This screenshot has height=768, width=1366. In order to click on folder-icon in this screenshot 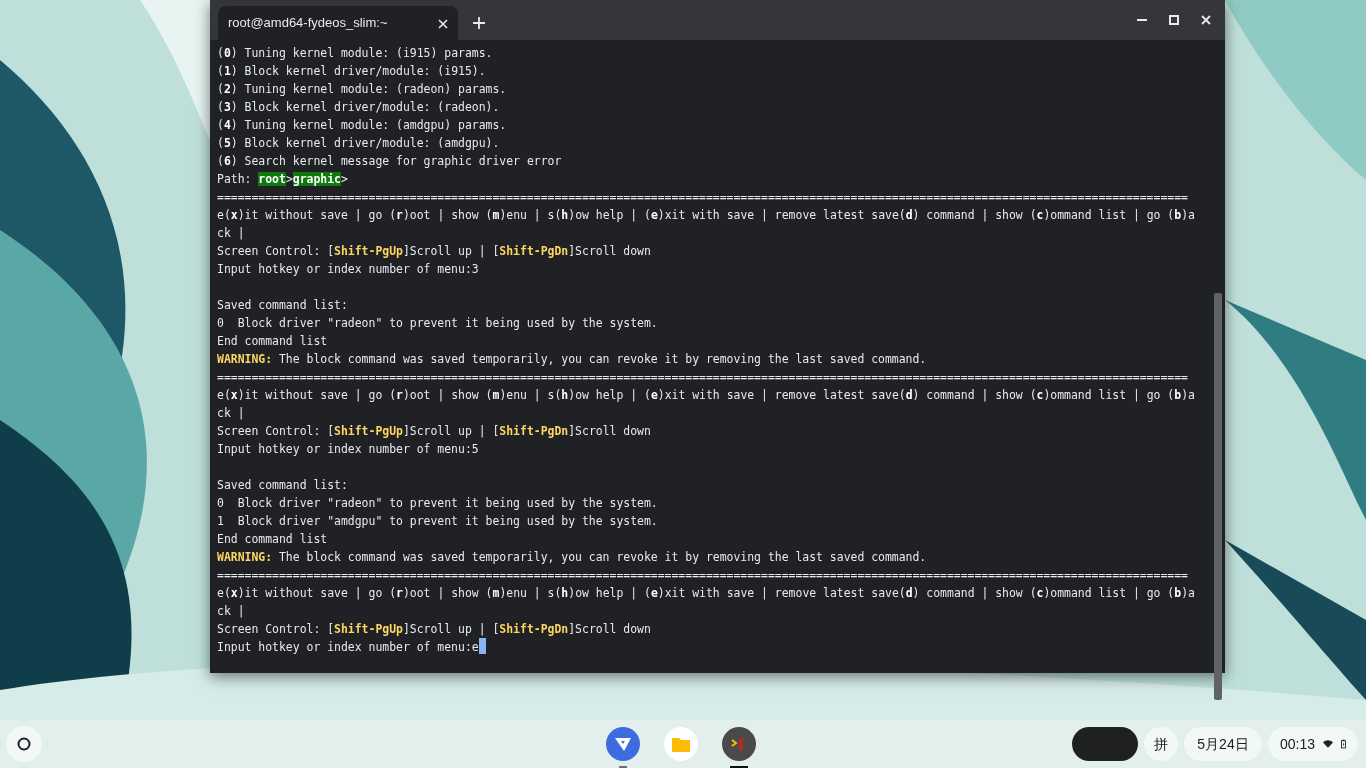, I will do `click(681, 744)`.